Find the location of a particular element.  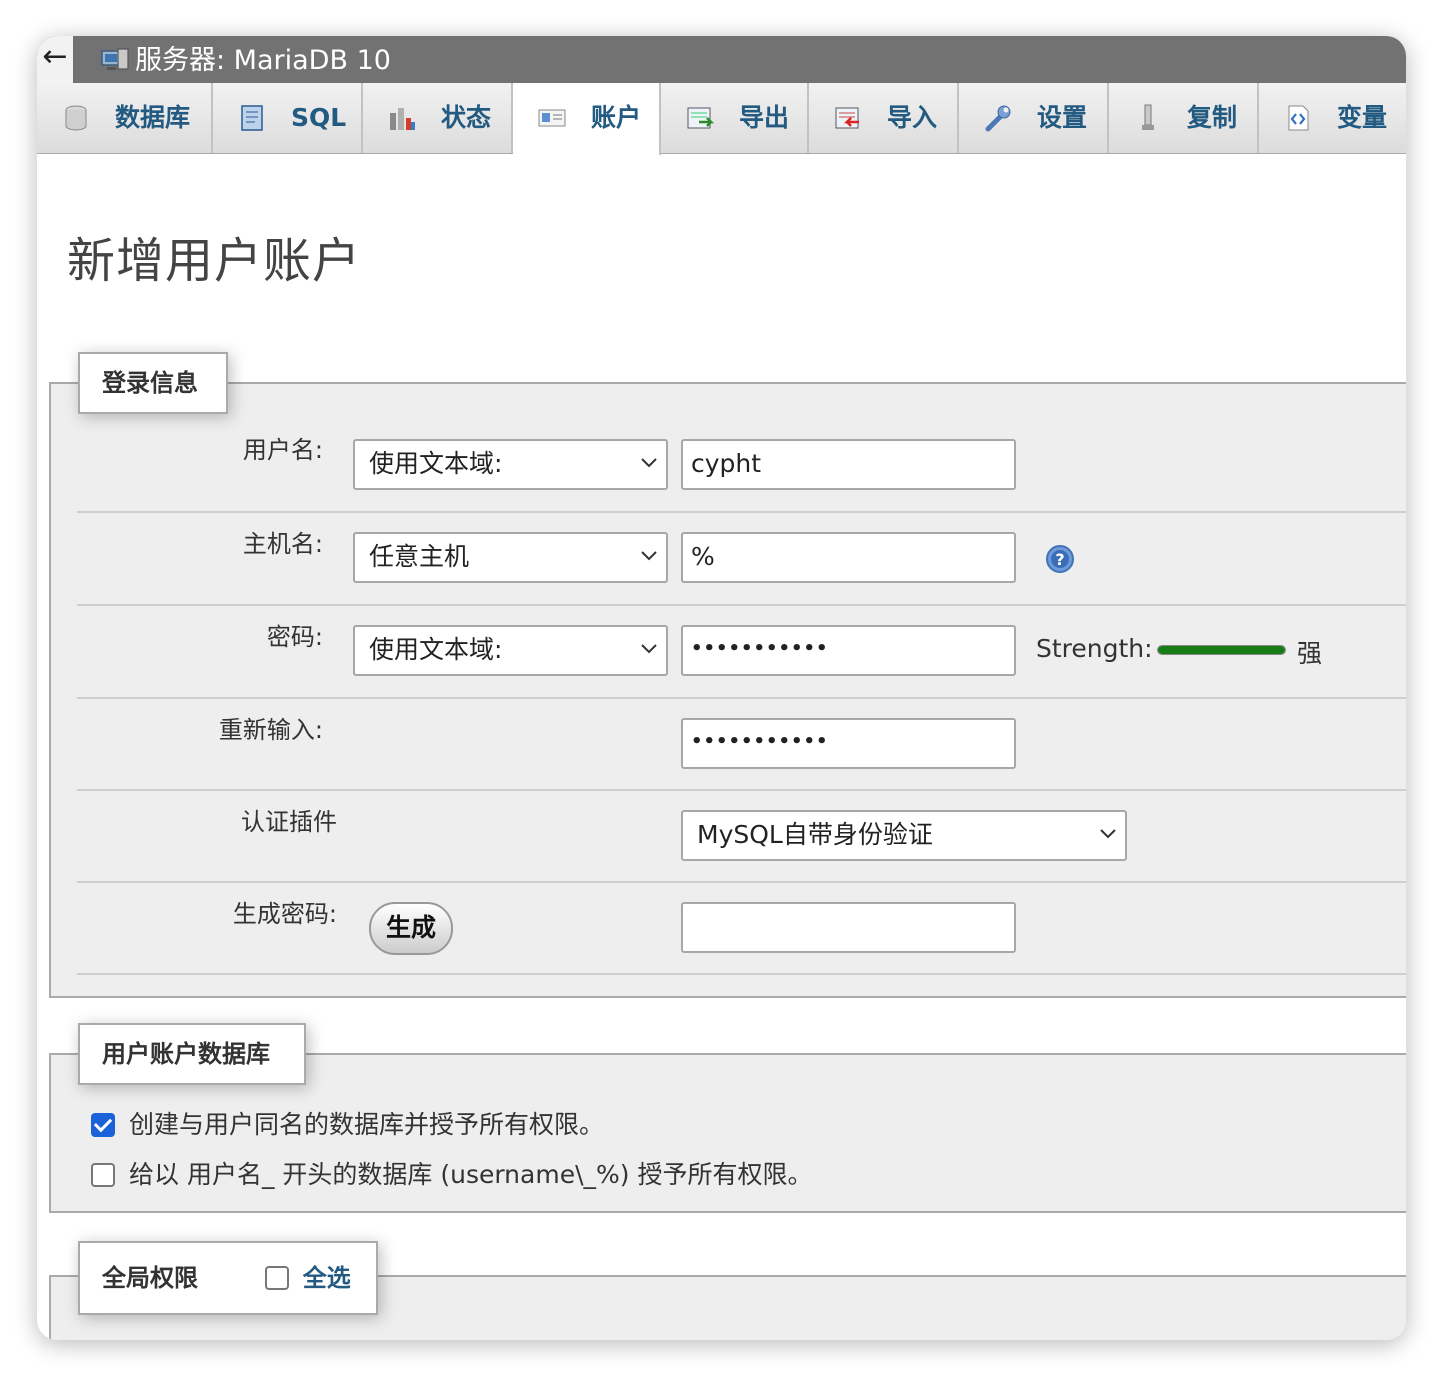

tab-replication: 复制 is located at coordinates (1184, 118).